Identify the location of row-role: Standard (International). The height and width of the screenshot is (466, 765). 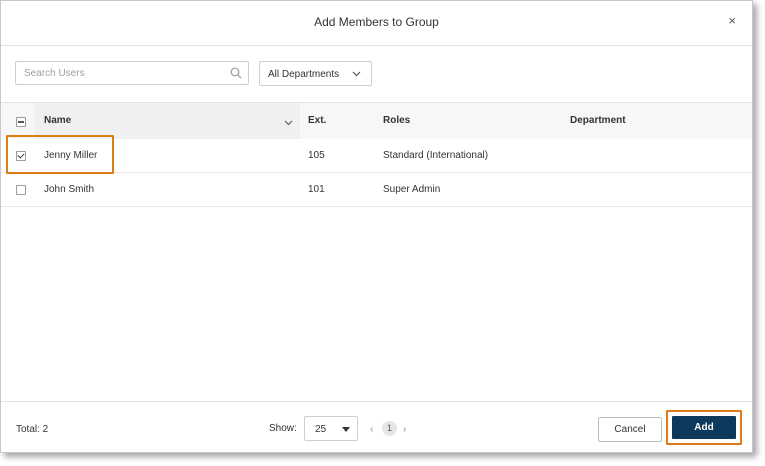
(436, 155).